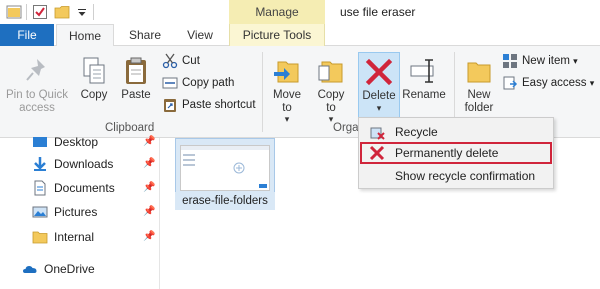 The height and width of the screenshot is (289, 600). I want to click on paste-shortcut-button: Paste shortcut, so click(209, 105).